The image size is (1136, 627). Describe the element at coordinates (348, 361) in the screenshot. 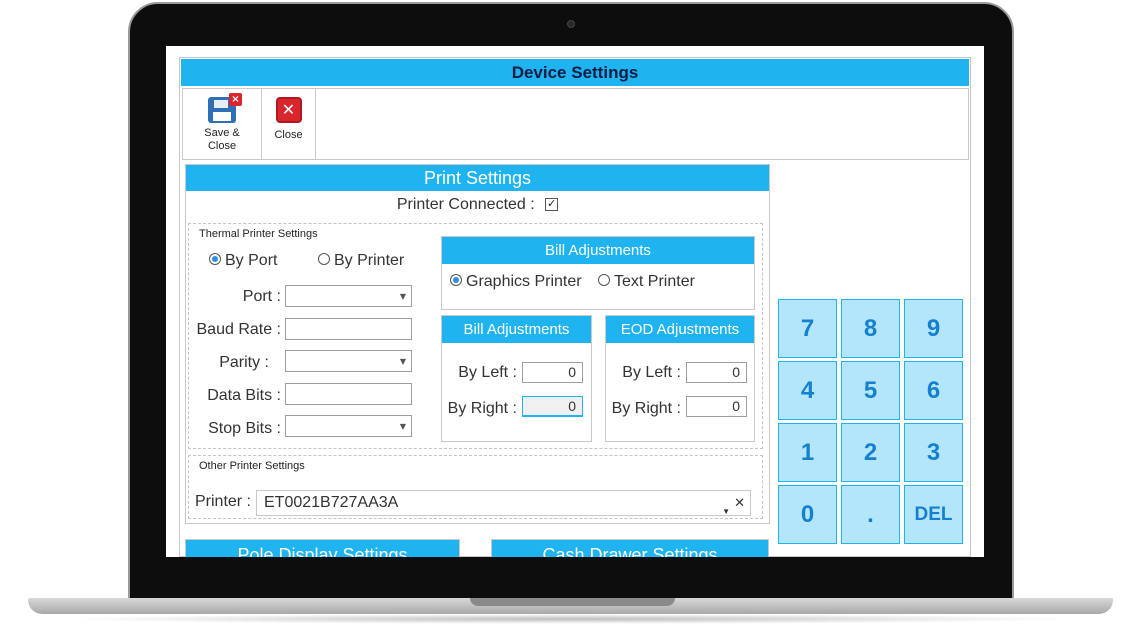

I see `parity-select: ▼` at that location.